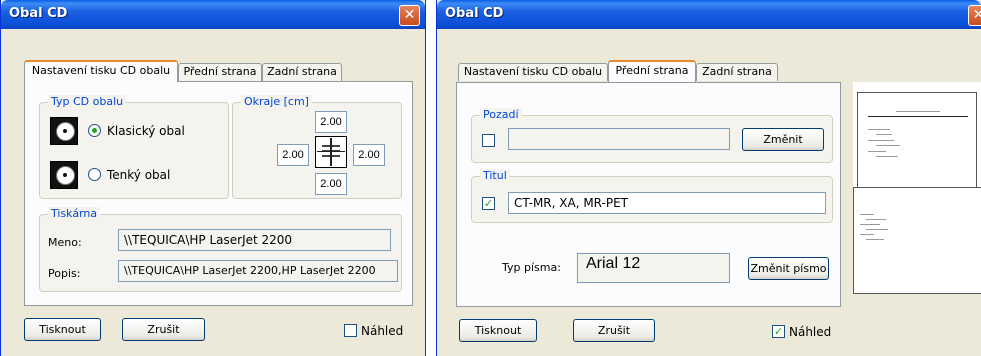 This screenshot has height=356, width=981. I want to click on title-group: Titul ✓, so click(652, 196).